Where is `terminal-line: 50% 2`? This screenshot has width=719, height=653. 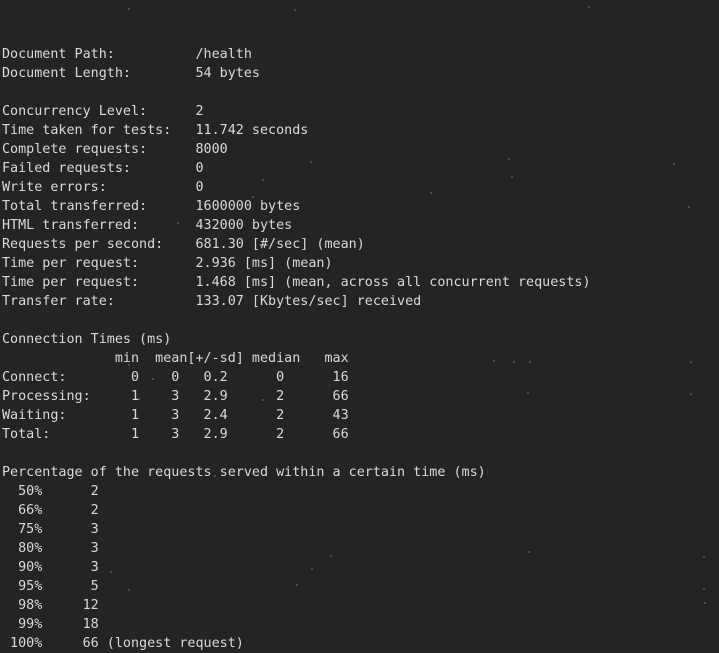
terminal-line: 50% 2 is located at coordinates (50, 491).